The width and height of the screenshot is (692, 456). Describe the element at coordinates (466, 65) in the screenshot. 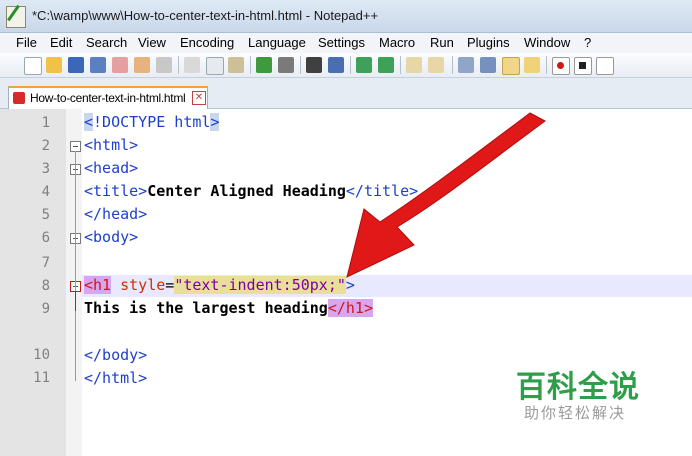

I see `wrap-icon` at that location.